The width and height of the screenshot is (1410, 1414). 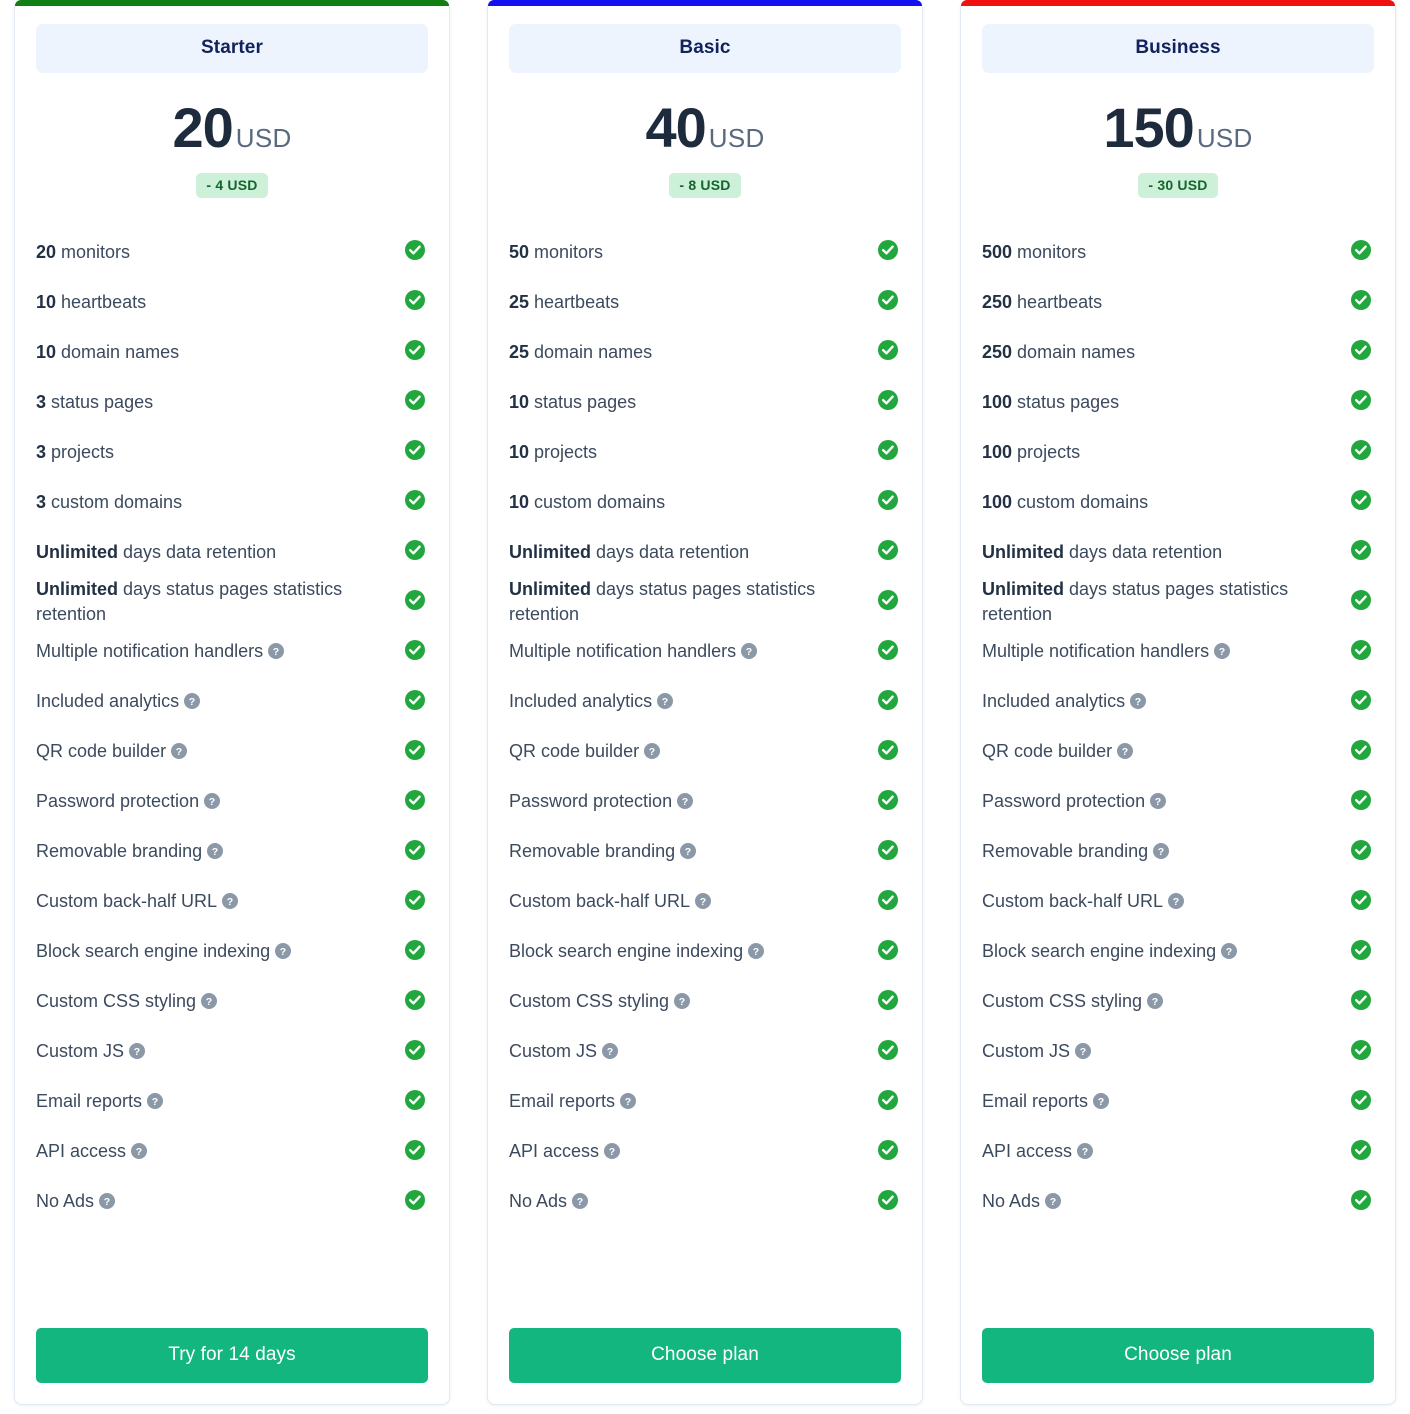 I want to click on cta-container: Try for 14 days, so click(x=232, y=1355).